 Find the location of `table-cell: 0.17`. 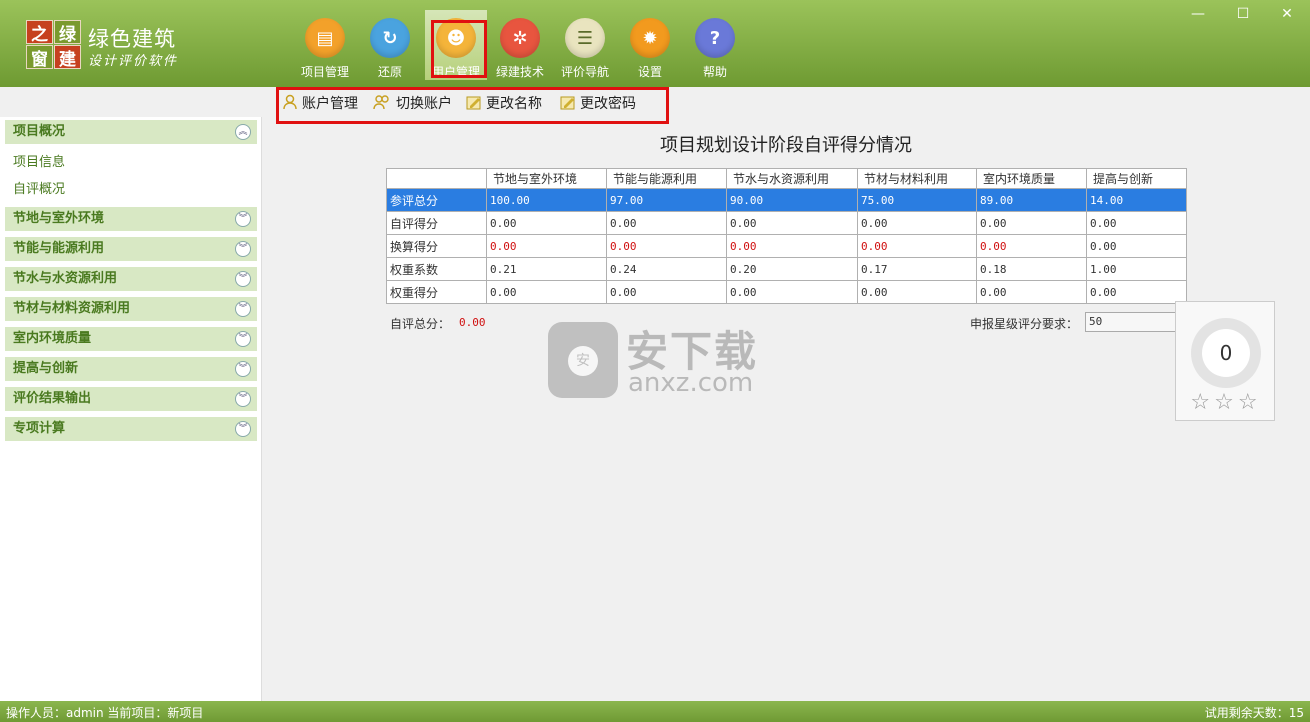

table-cell: 0.17 is located at coordinates (917, 269).